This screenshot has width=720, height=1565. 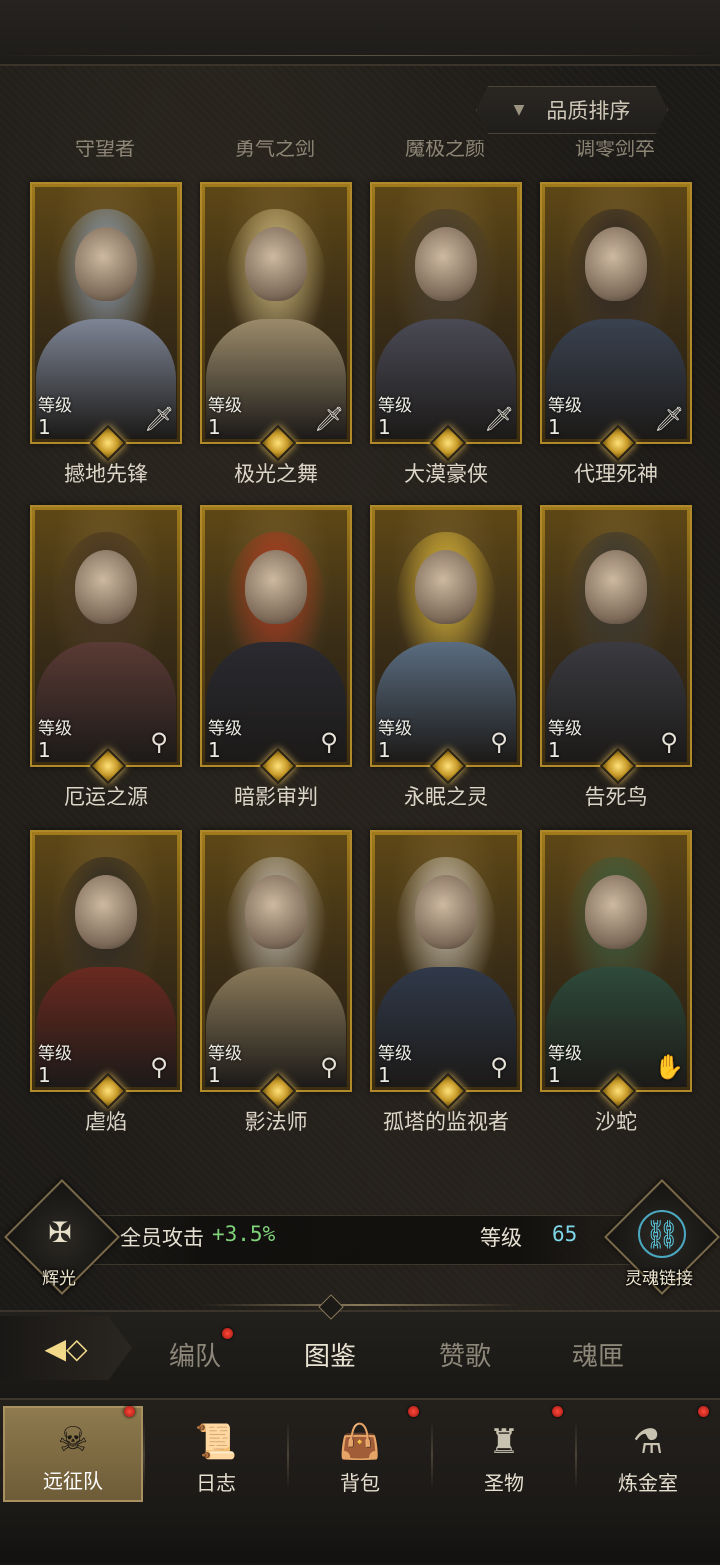 What do you see at coordinates (106, 797) in the screenshot?
I see `hero-name: 厄运之源` at bounding box center [106, 797].